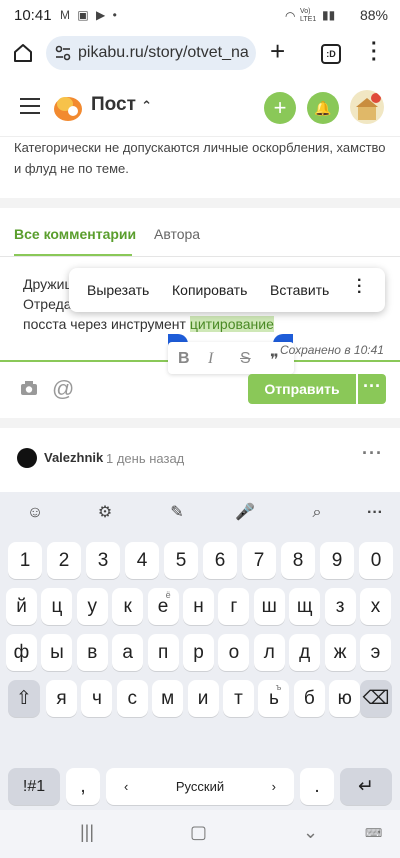 The height and width of the screenshot is (858, 400). What do you see at coordinates (299, 290) in the screenshot?
I see `paste-menu-item: Вставить` at bounding box center [299, 290].